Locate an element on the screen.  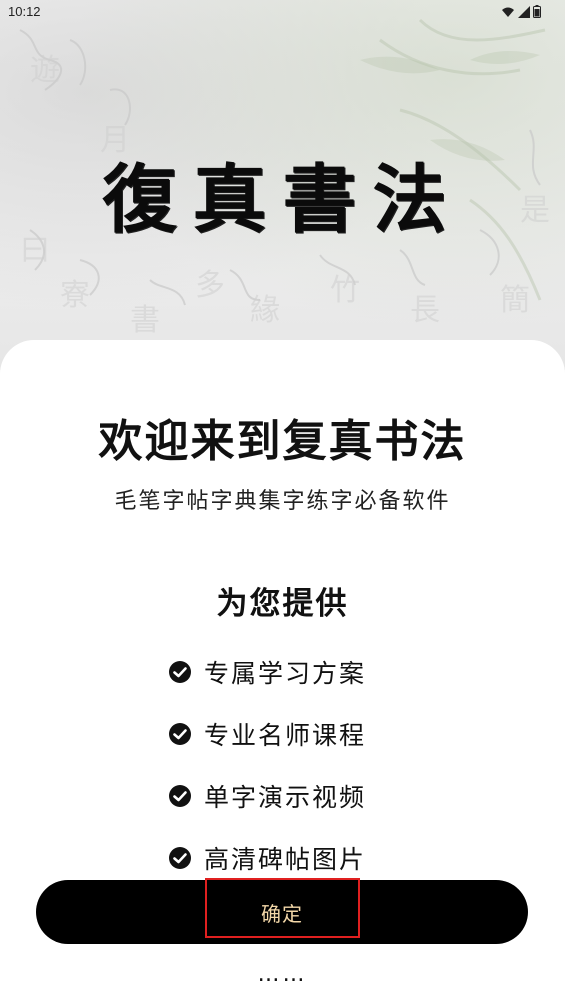
svg-text: 緣 is located at coordinates (265, 310).